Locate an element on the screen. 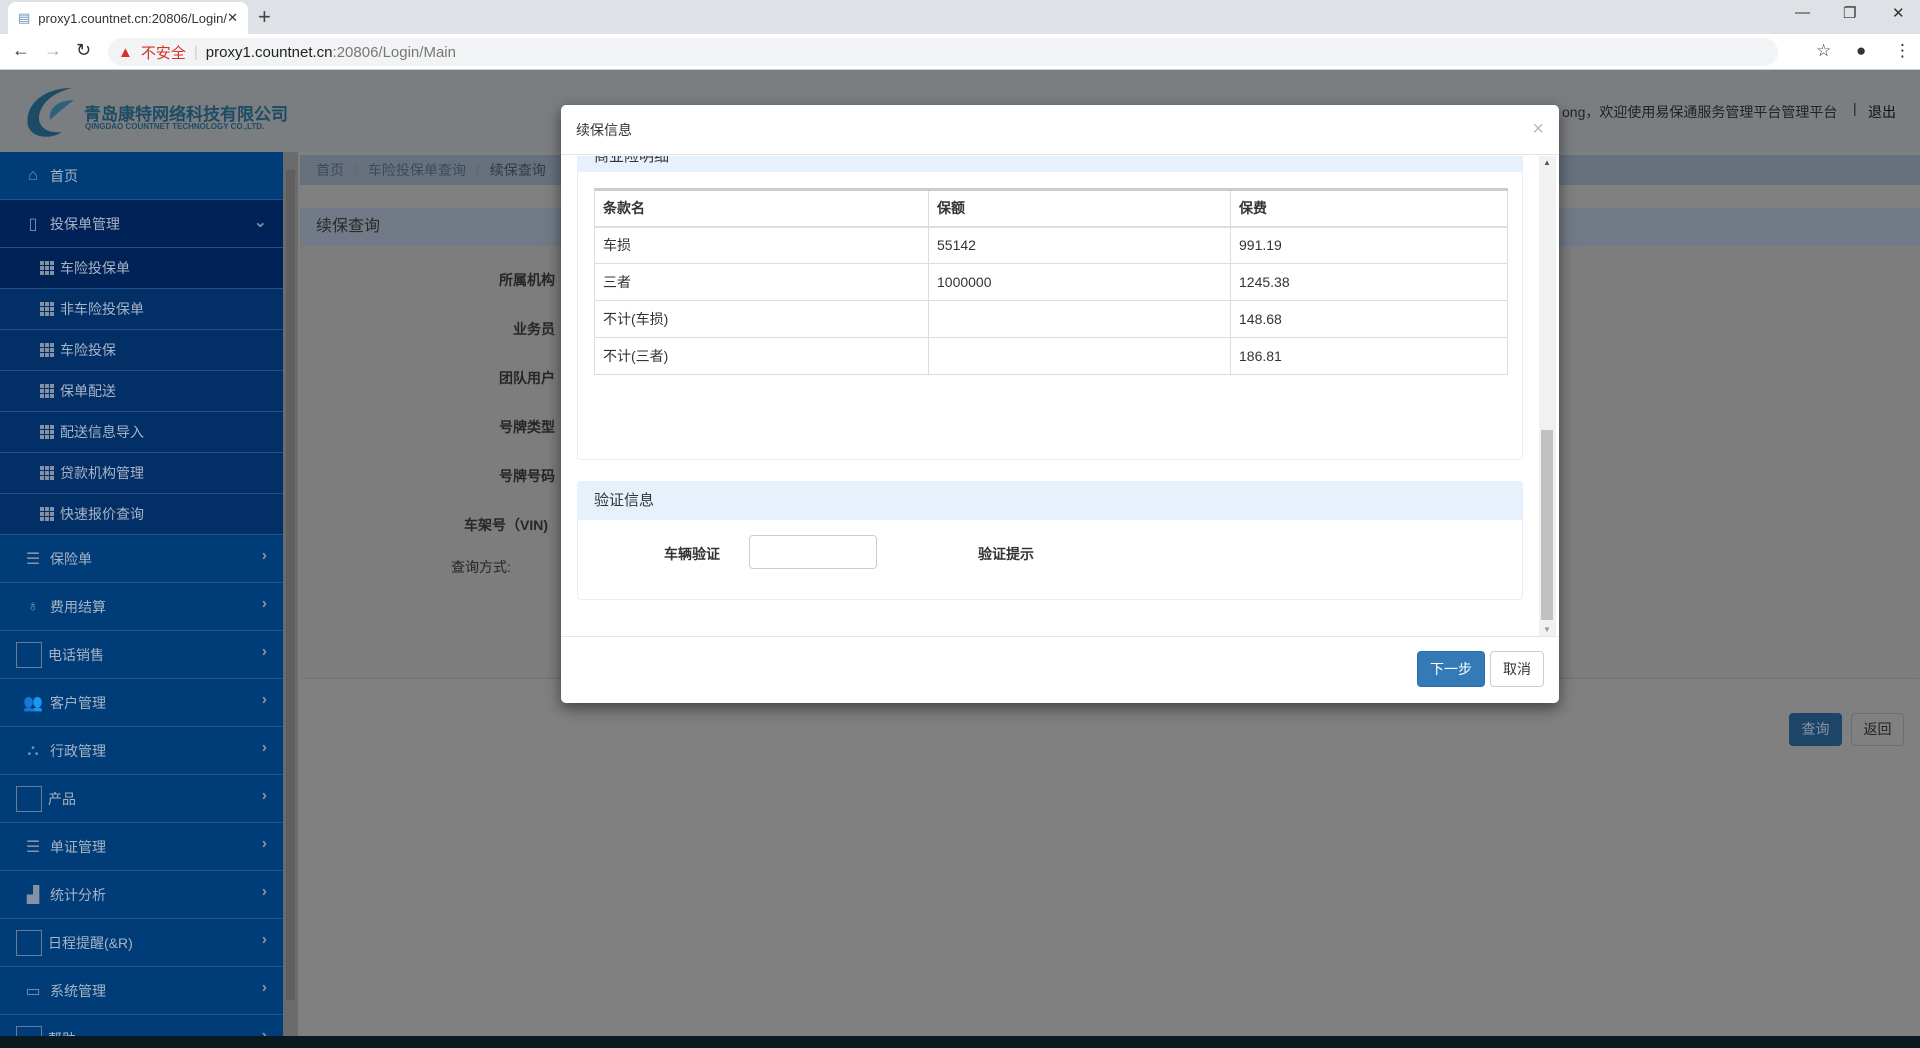  table-cell: 186.81 is located at coordinates (1369, 356).